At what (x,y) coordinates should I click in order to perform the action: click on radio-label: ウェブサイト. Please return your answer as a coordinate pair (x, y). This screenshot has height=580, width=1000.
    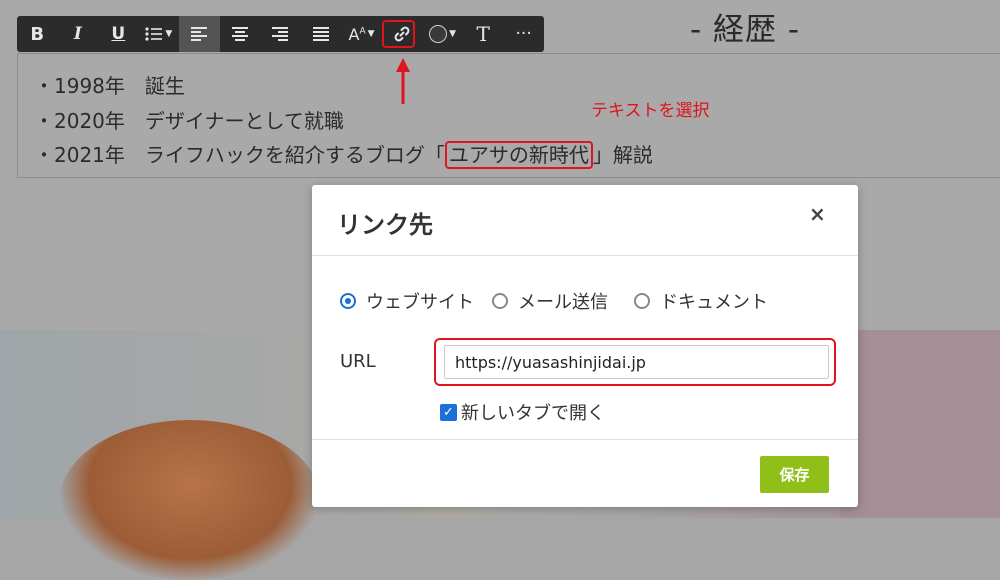
    Looking at the image, I should click on (420, 302).